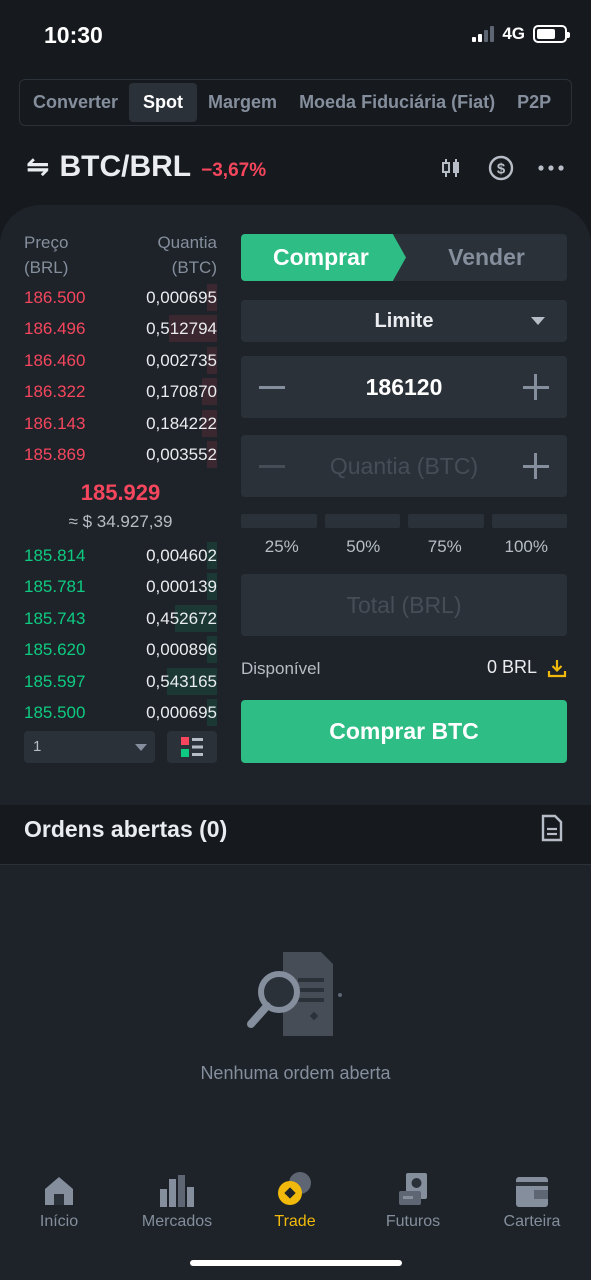 This screenshot has width=591, height=1280. Describe the element at coordinates (181, 555) in the screenshot. I see `bid-qty: 0,004602` at that location.